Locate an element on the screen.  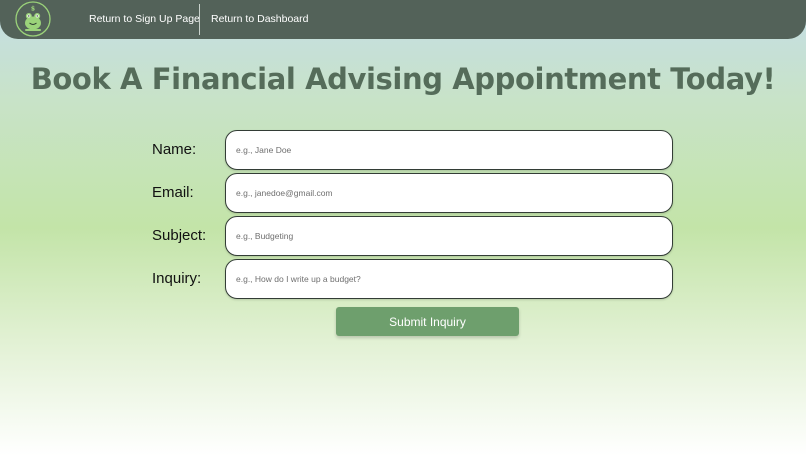
subject-label: Subject: is located at coordinates (179, 235).